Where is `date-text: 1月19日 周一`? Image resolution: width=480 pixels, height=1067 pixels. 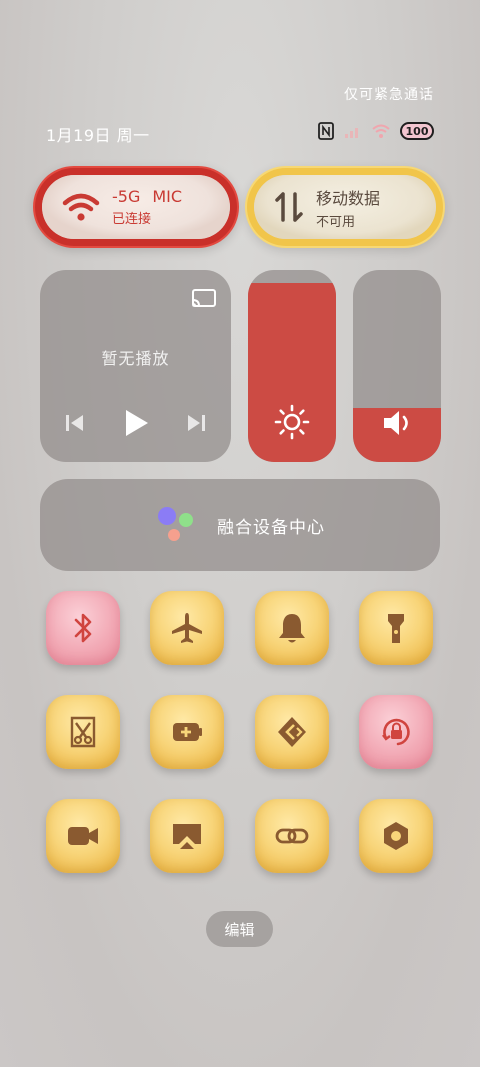
date-text: 1月19日 周一 is located at coordinates (98, 135).